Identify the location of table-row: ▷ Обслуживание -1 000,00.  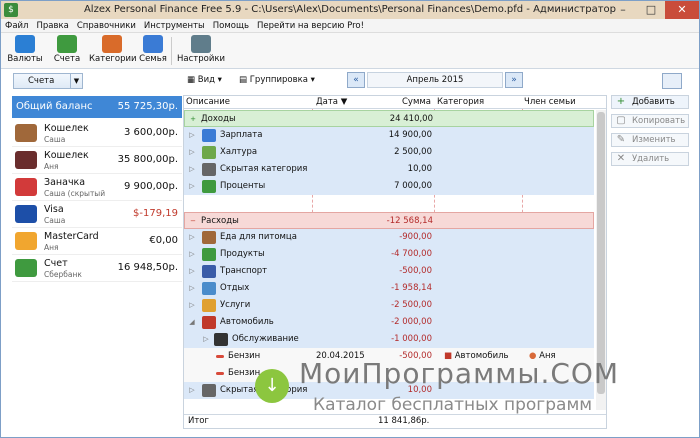
(389, 339).